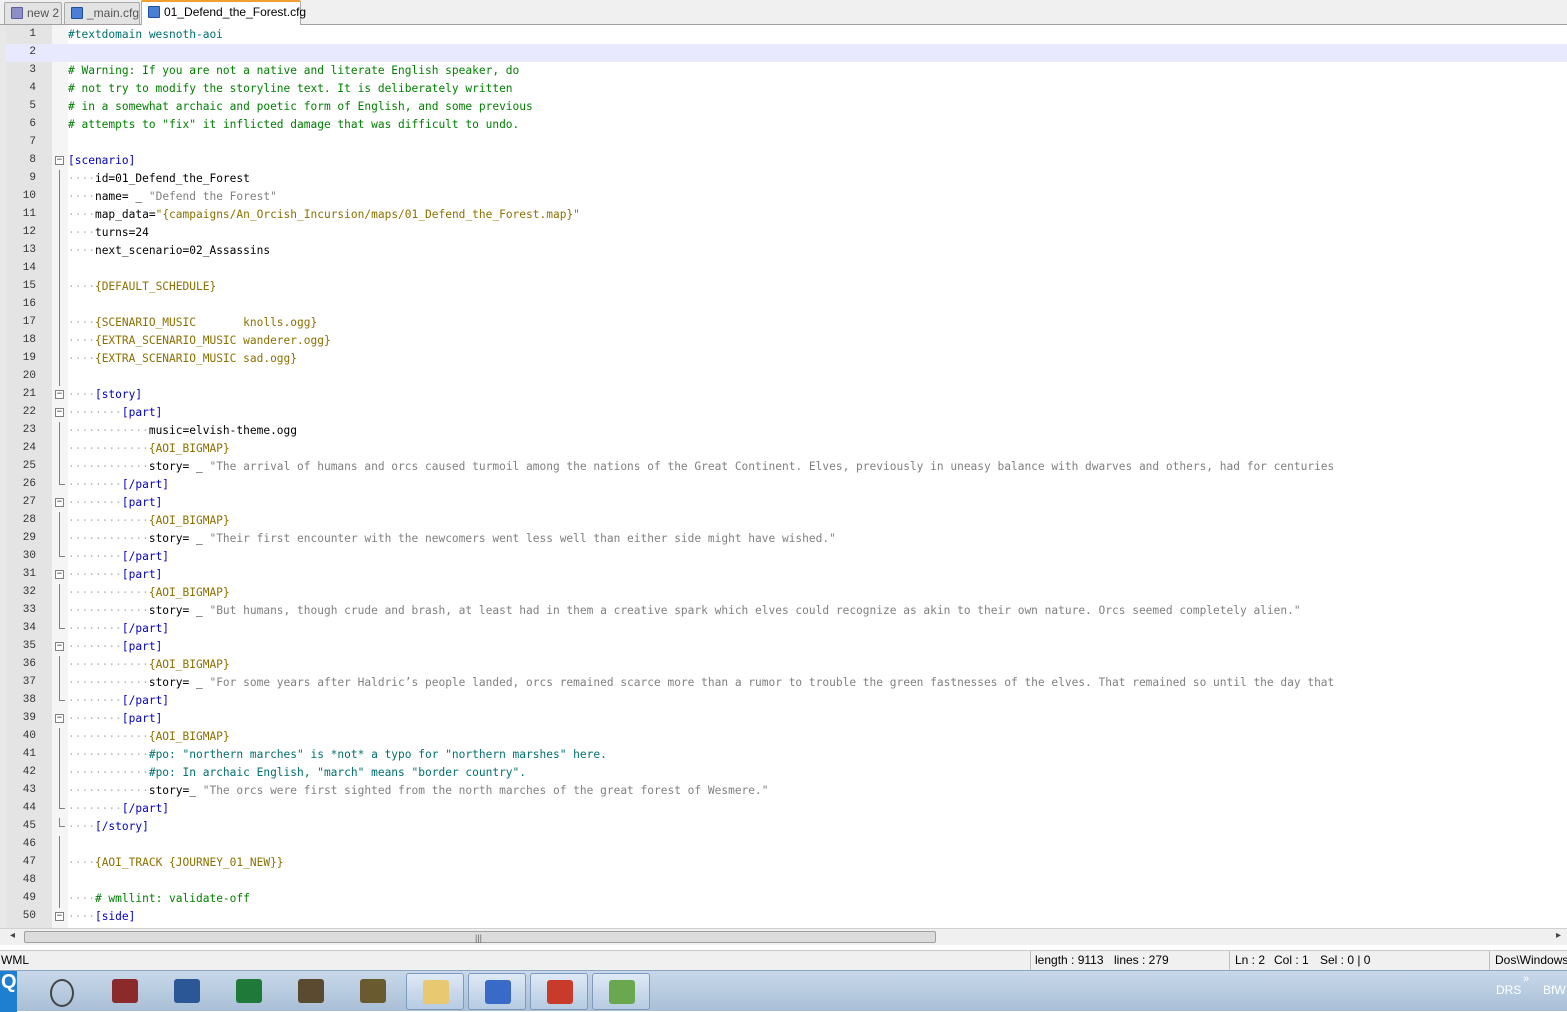 This screenshot has width=1567, height=1012. What do you see at coordinates (786, 863) in the screenshot?
I see `code-line: 47 ····{AOI_TRACK {JOURNEY_01_NEW}}` at bounding box center [786, 863].